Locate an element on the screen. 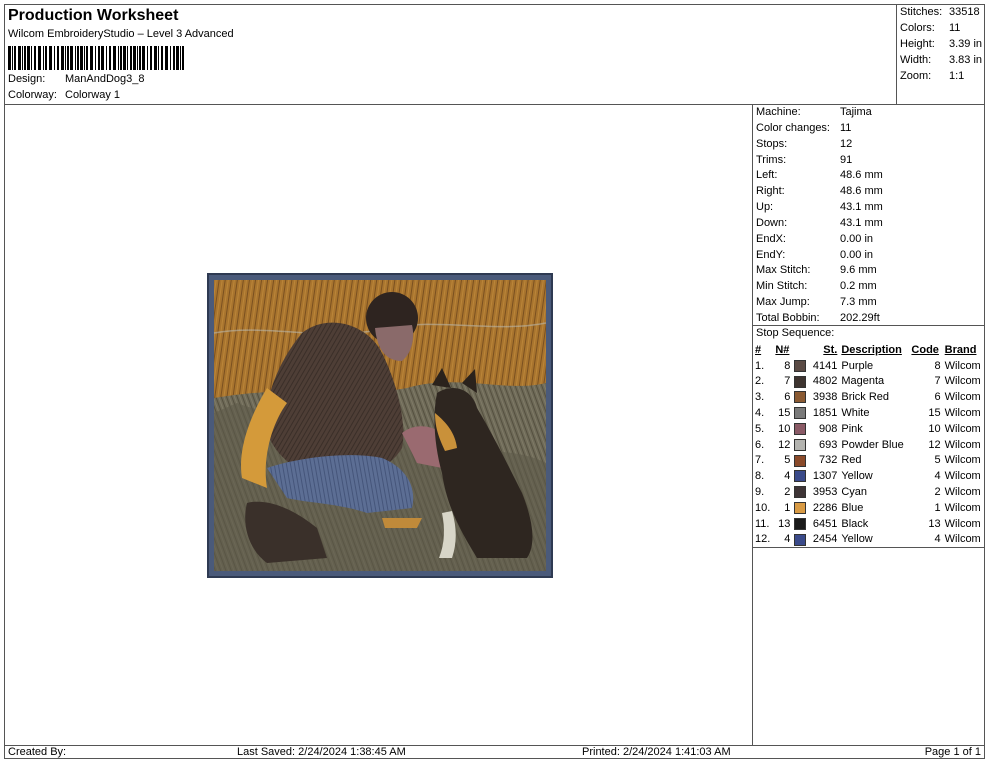  stop-stitches: 4802 is located at coordinates (825, 381).